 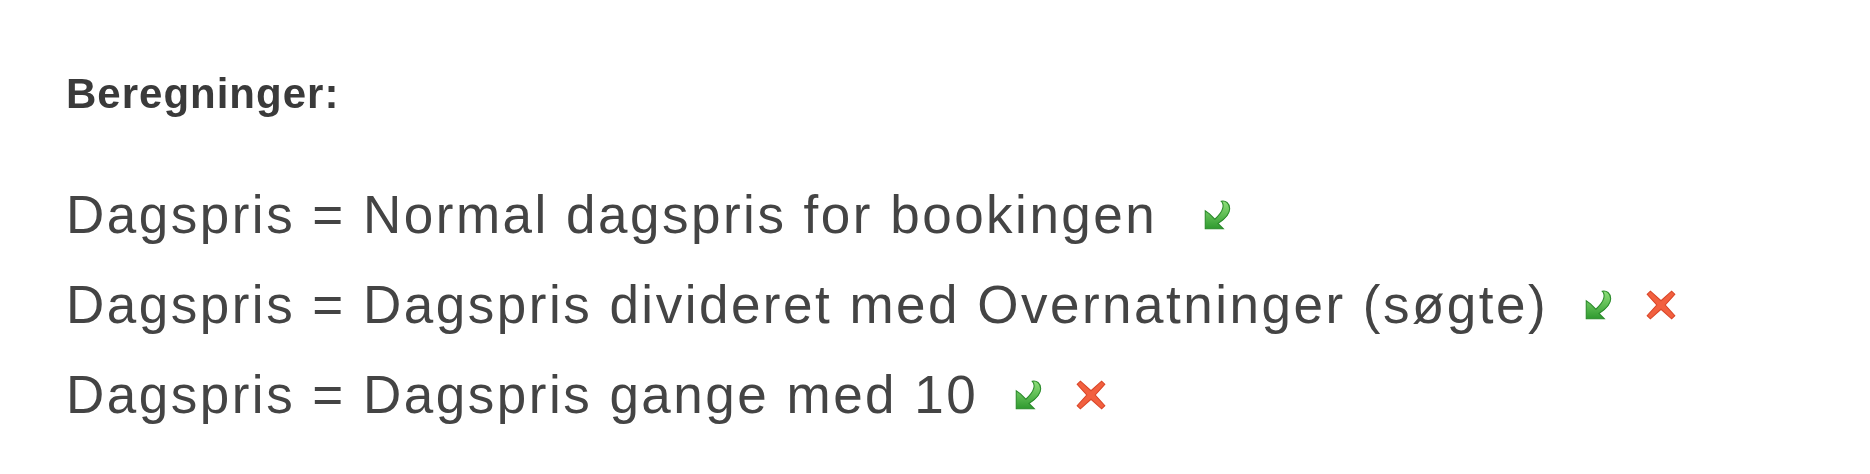 I want to click on calculation-text: Dagspris = Dagspris divideret med Overnatninger (søgte), so click(x=807, y=305).